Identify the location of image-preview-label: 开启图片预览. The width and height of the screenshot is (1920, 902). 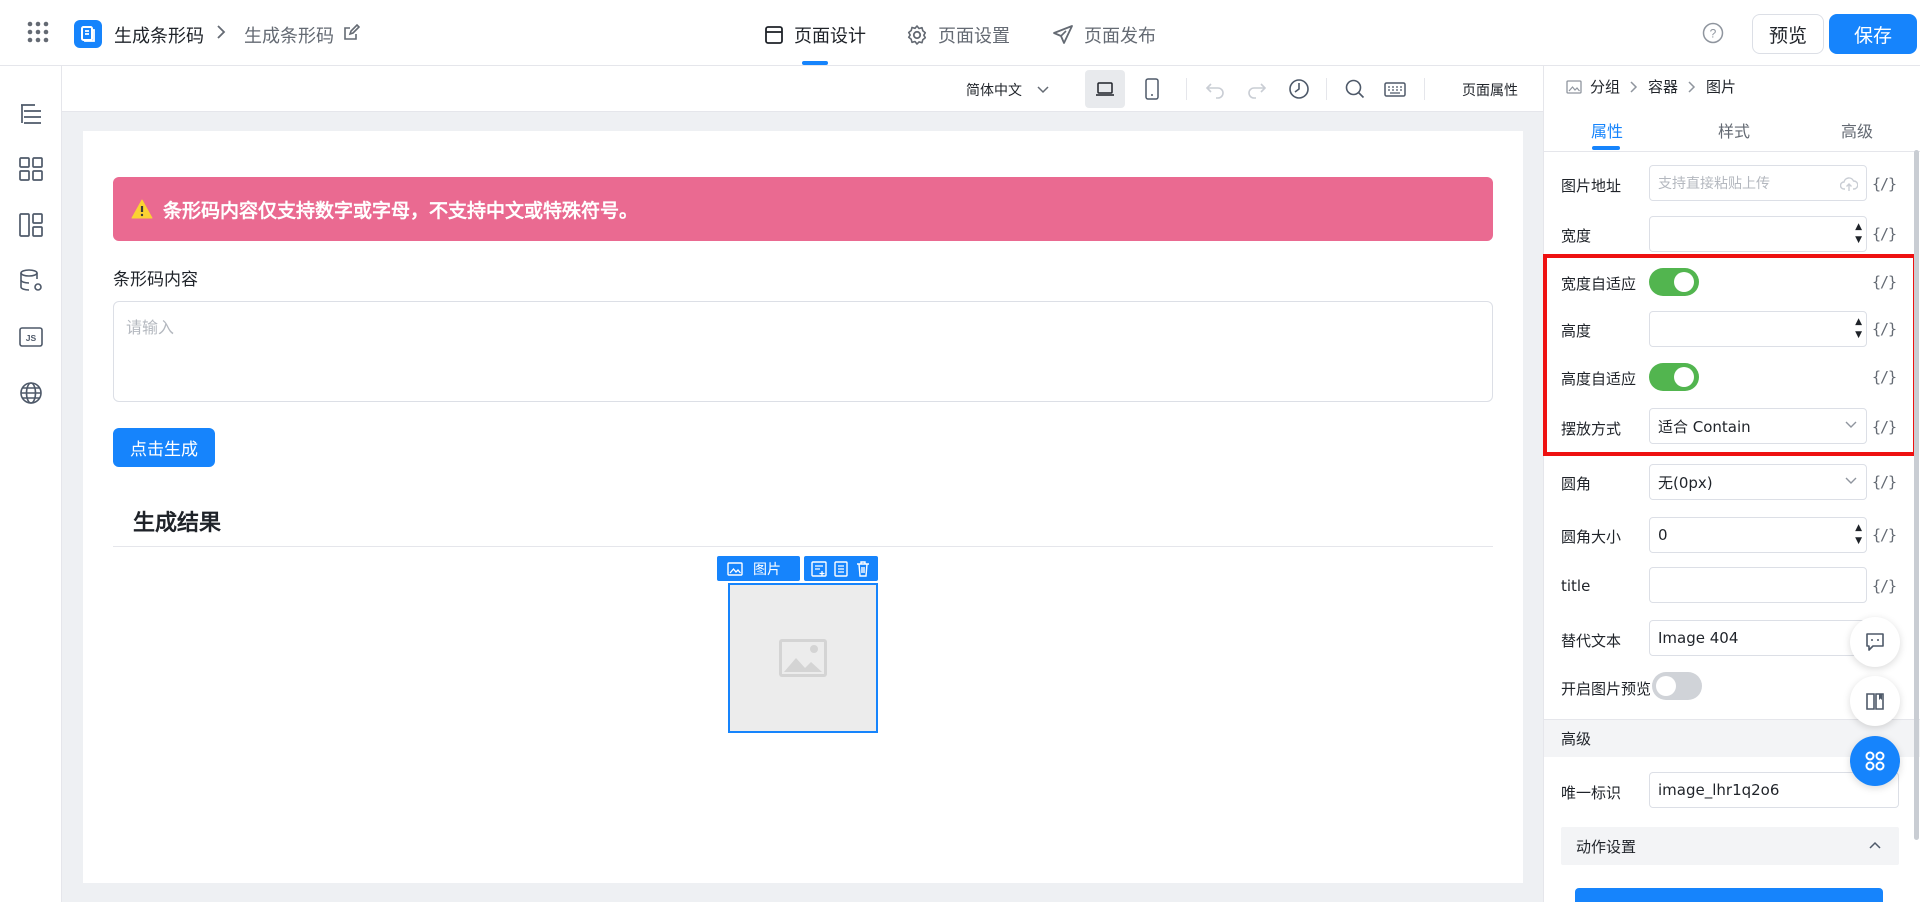
(1606, 689).